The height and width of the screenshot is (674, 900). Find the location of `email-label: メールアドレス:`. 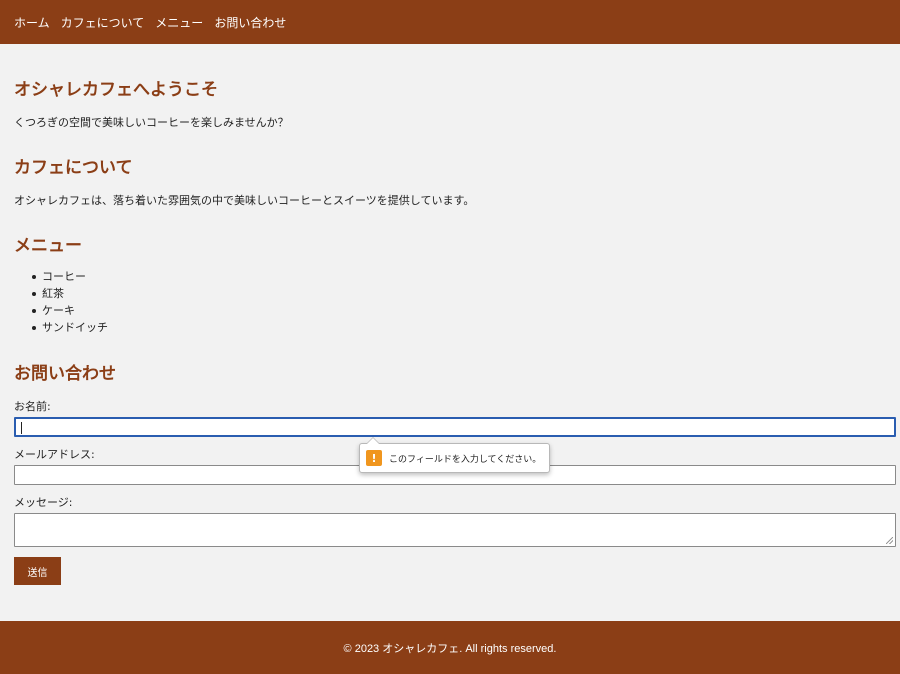

email-label: メールアドレス: is located at coordinates (54, 454).